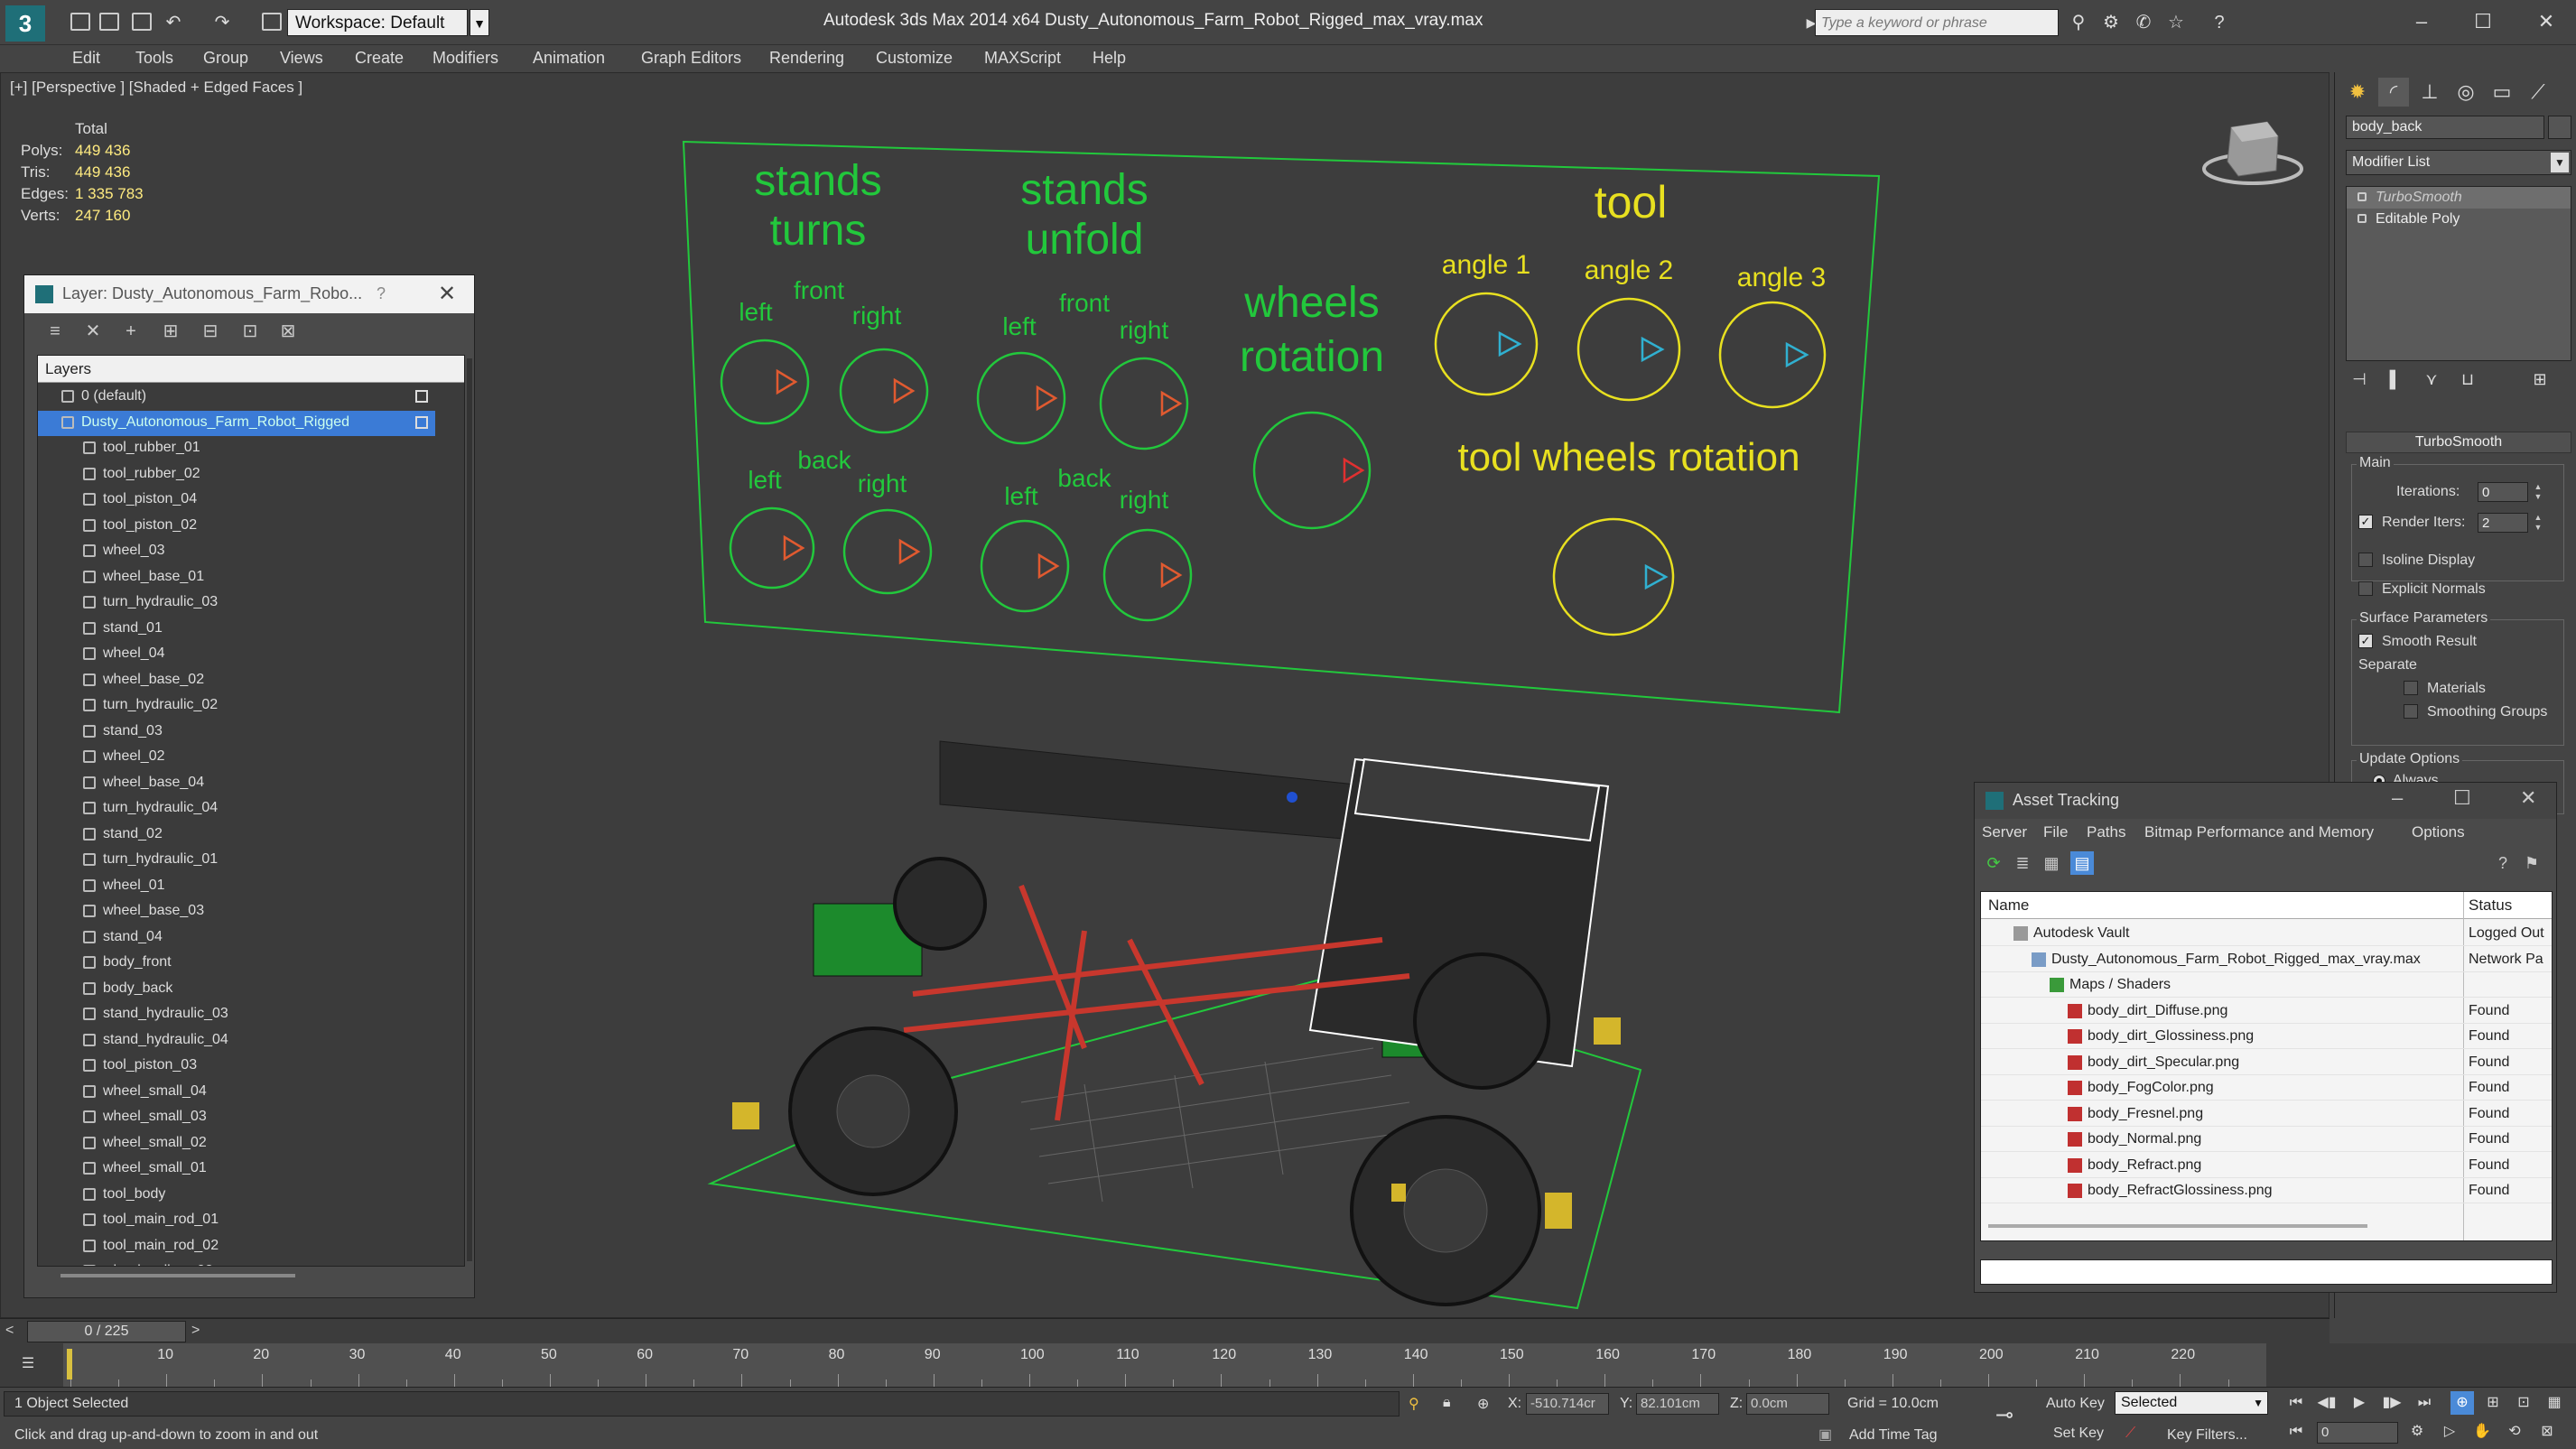 The image size is (2576, 1449). I want to click on materials-checkbox, so click(2411, 688).